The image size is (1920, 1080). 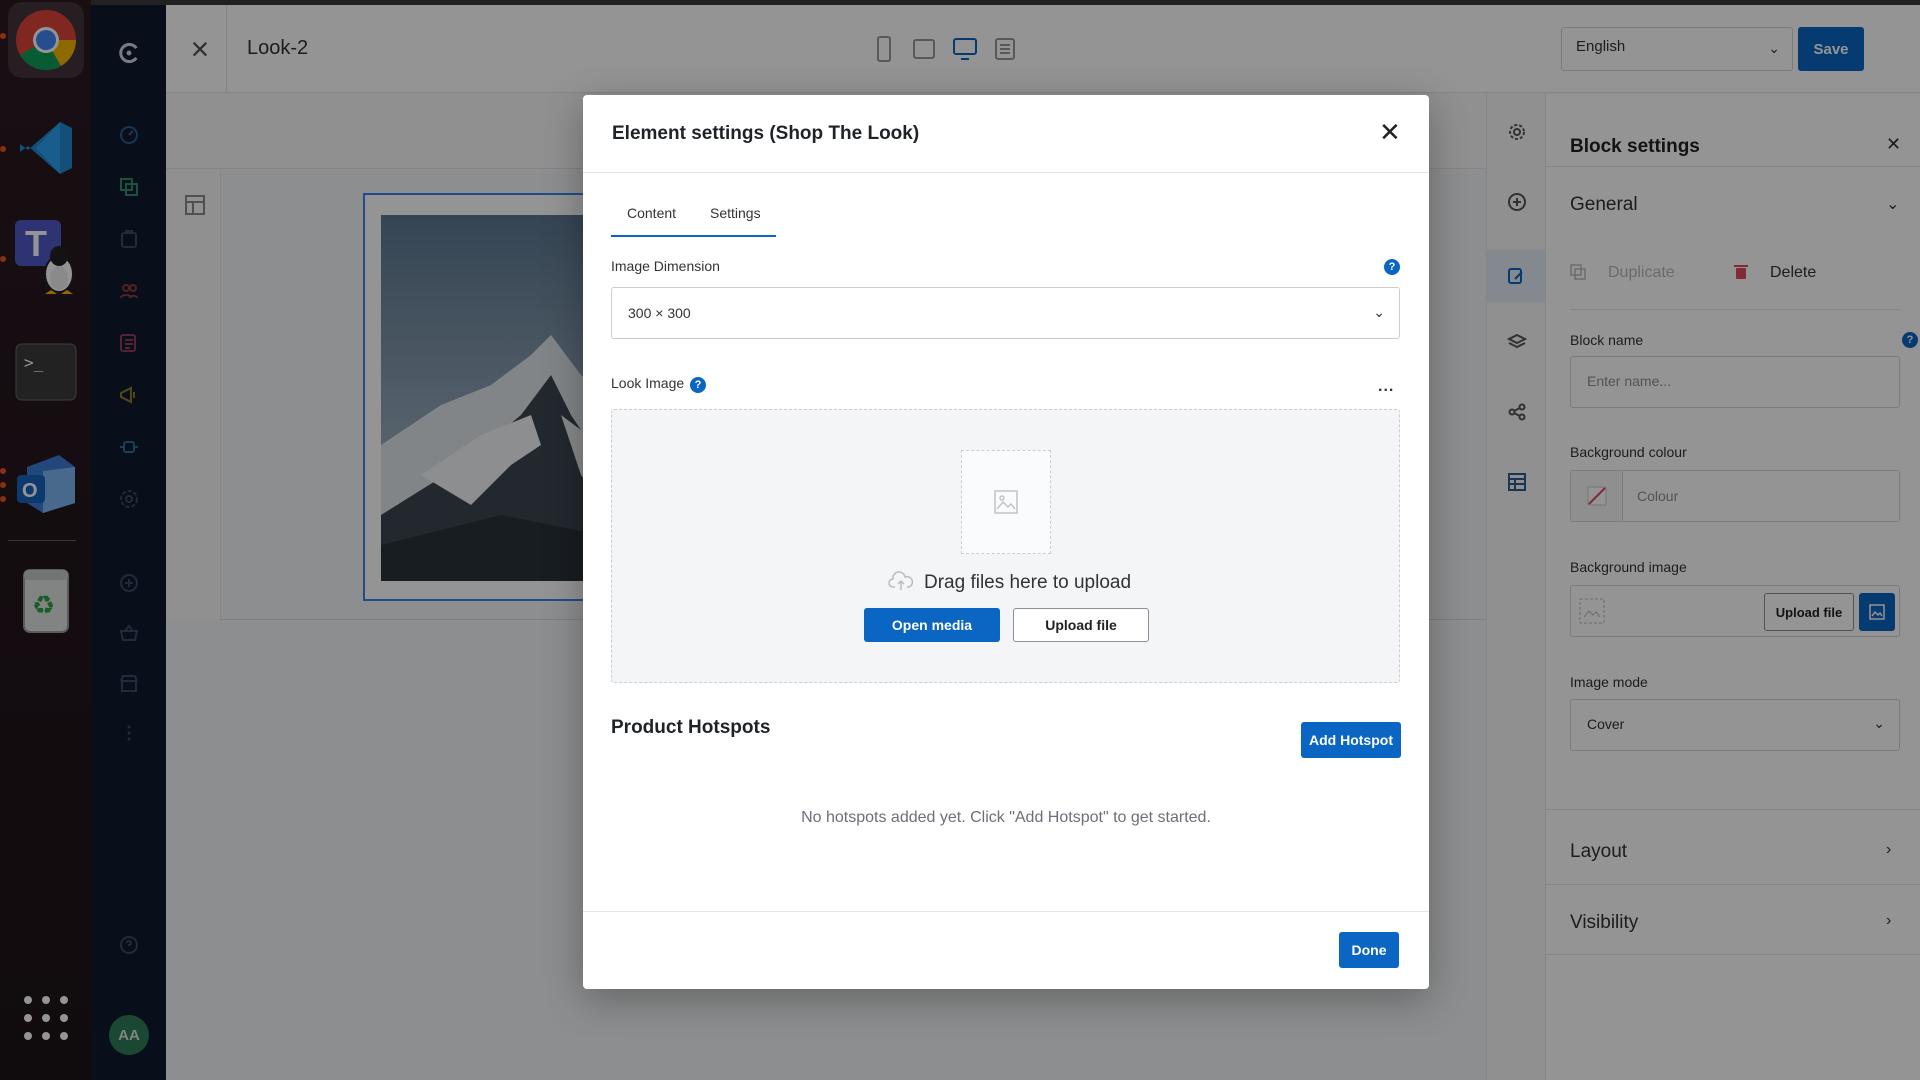 I want to click on image-dimension-select: 300 × 300 ⌄, so click(x=1005, y=313).